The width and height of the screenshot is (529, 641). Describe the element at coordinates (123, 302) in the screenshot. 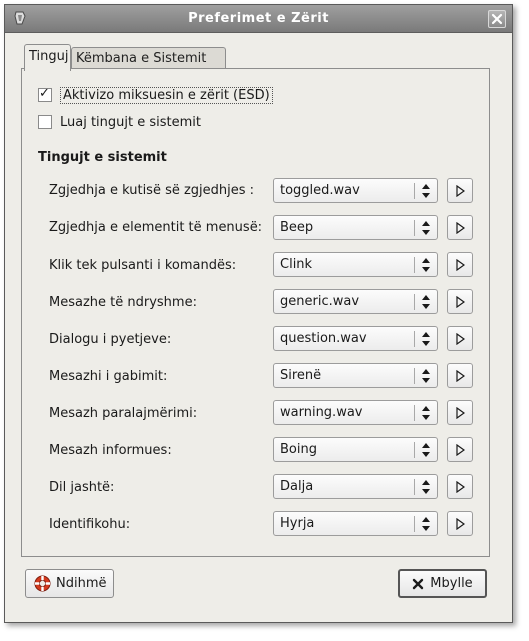

I see `sound-label: Mesazhe të ndryshme:` at that location.